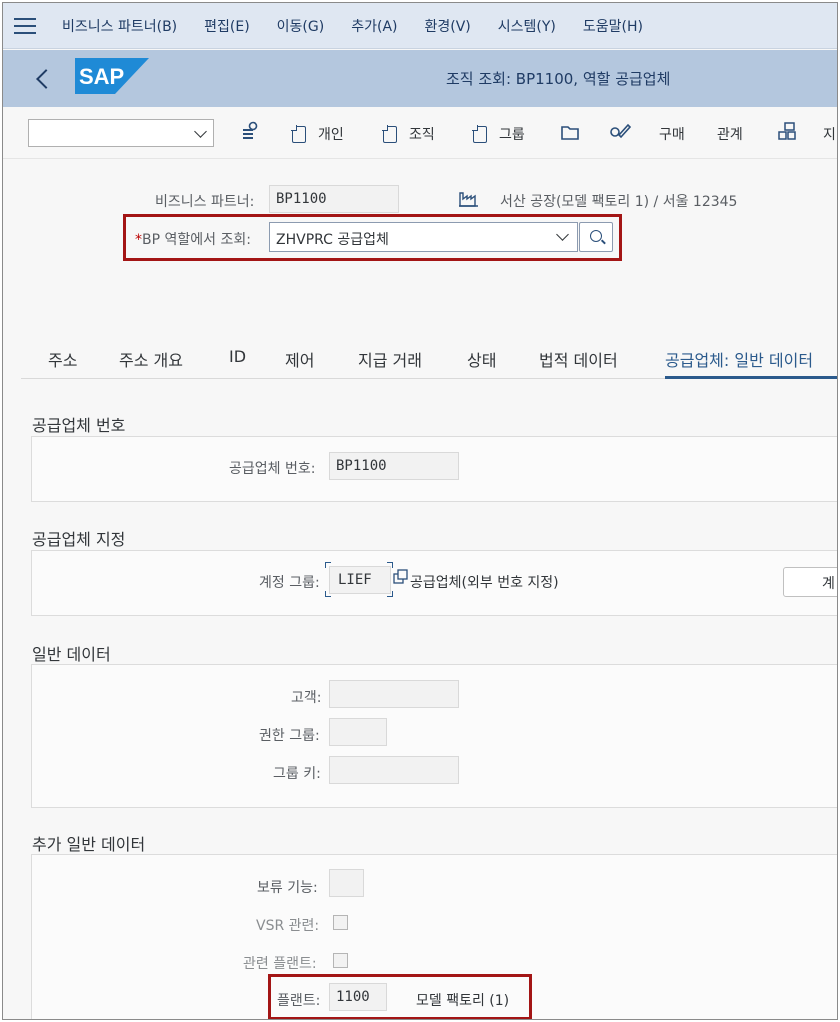 This screenshot has width=840, height=1022. I want to click on group-key-field, so click(394, 770).